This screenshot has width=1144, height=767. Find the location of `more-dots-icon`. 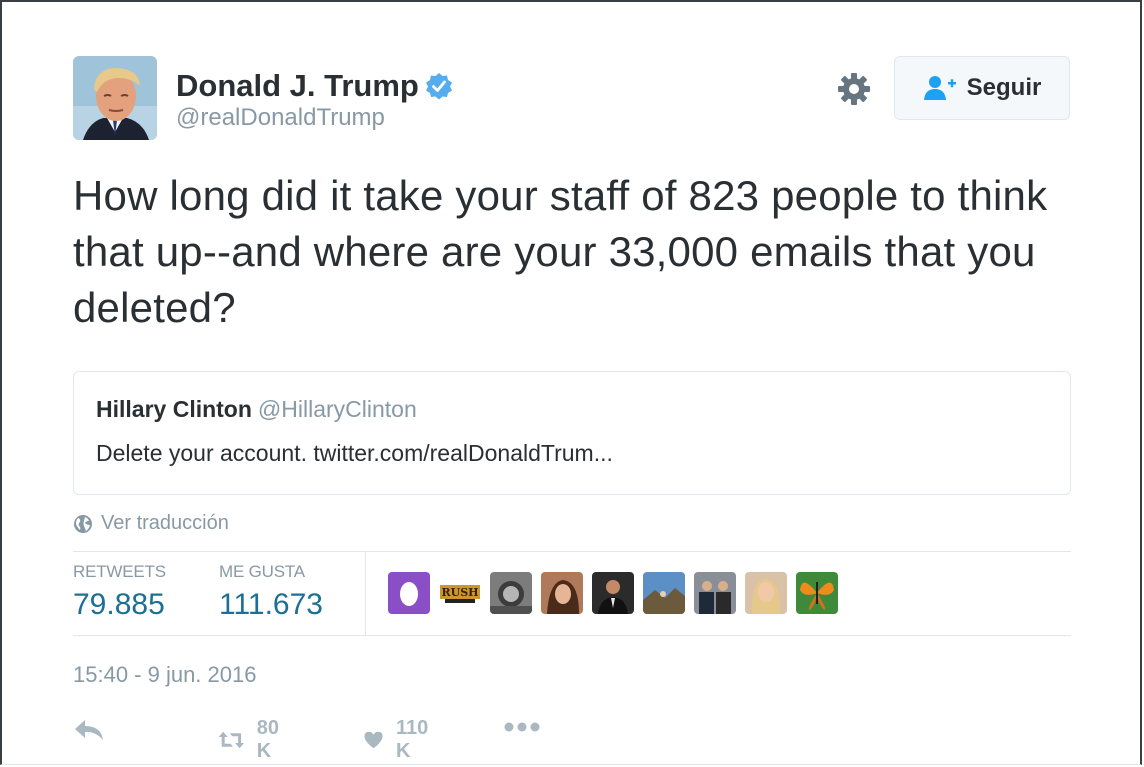

more-dots-icon is located at coordinates (522, 727).